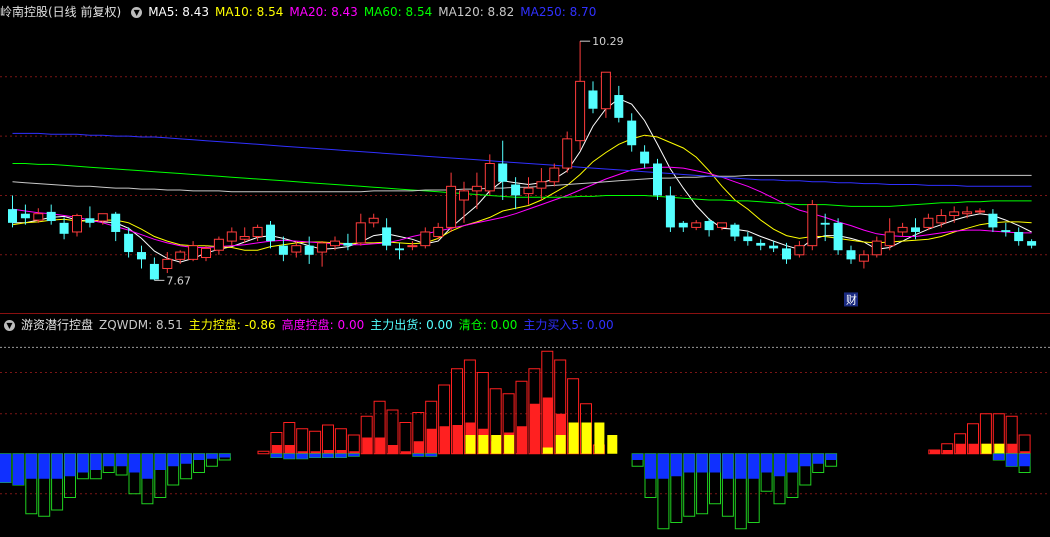 Image resolution: width=1050 pixels, height=537 pixels. I want to click on ma-line-ma60, so click(522, 185).